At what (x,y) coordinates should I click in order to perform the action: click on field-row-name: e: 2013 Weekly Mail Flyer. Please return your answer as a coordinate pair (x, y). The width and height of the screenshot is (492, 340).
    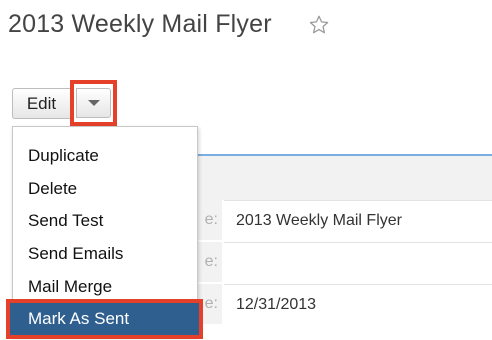
    Looking at the image, I should click on (341, 220).